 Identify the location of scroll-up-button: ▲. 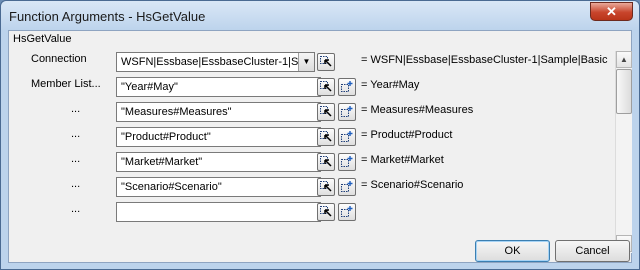
(624, 59).